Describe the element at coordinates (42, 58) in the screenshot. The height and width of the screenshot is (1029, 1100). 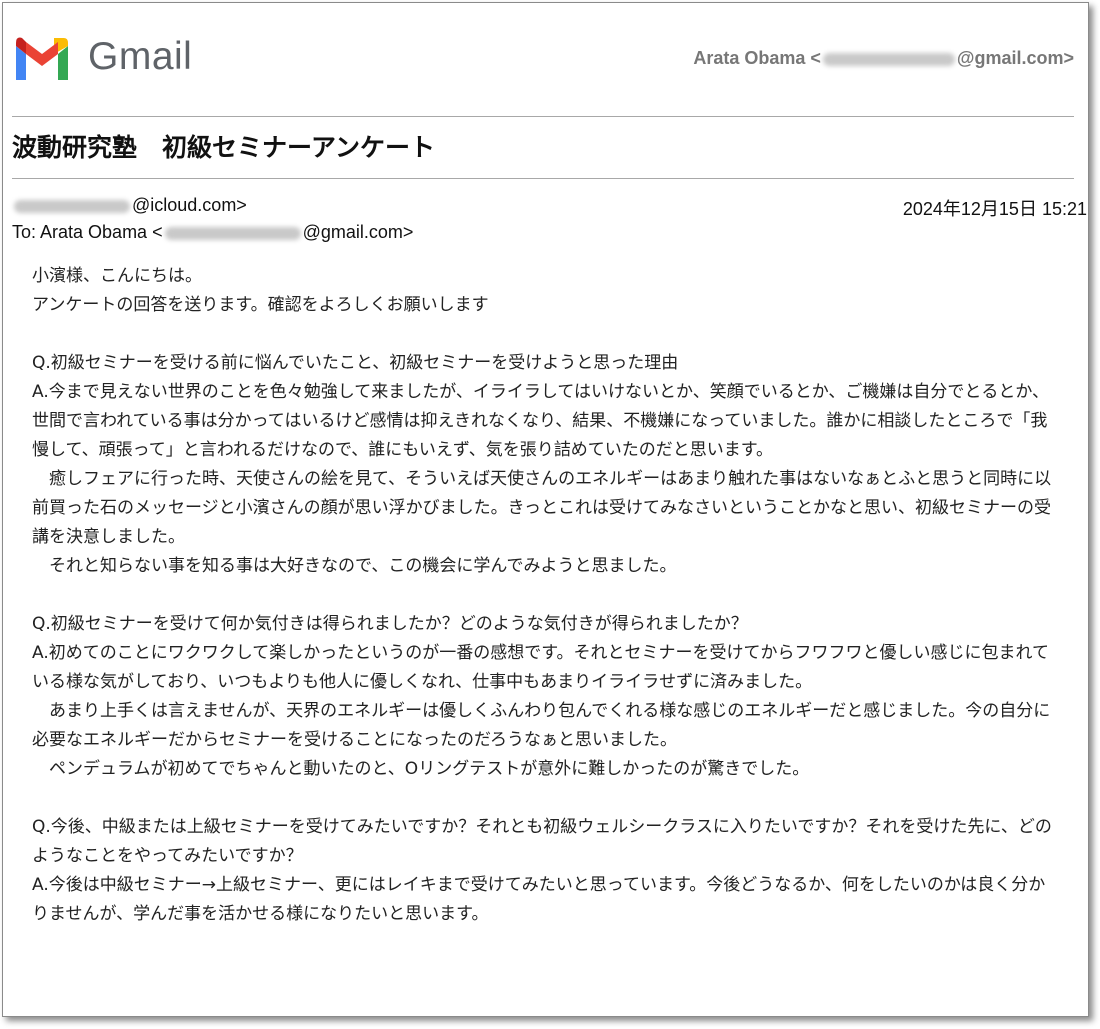
I see `gmail-m-icon` at that location.